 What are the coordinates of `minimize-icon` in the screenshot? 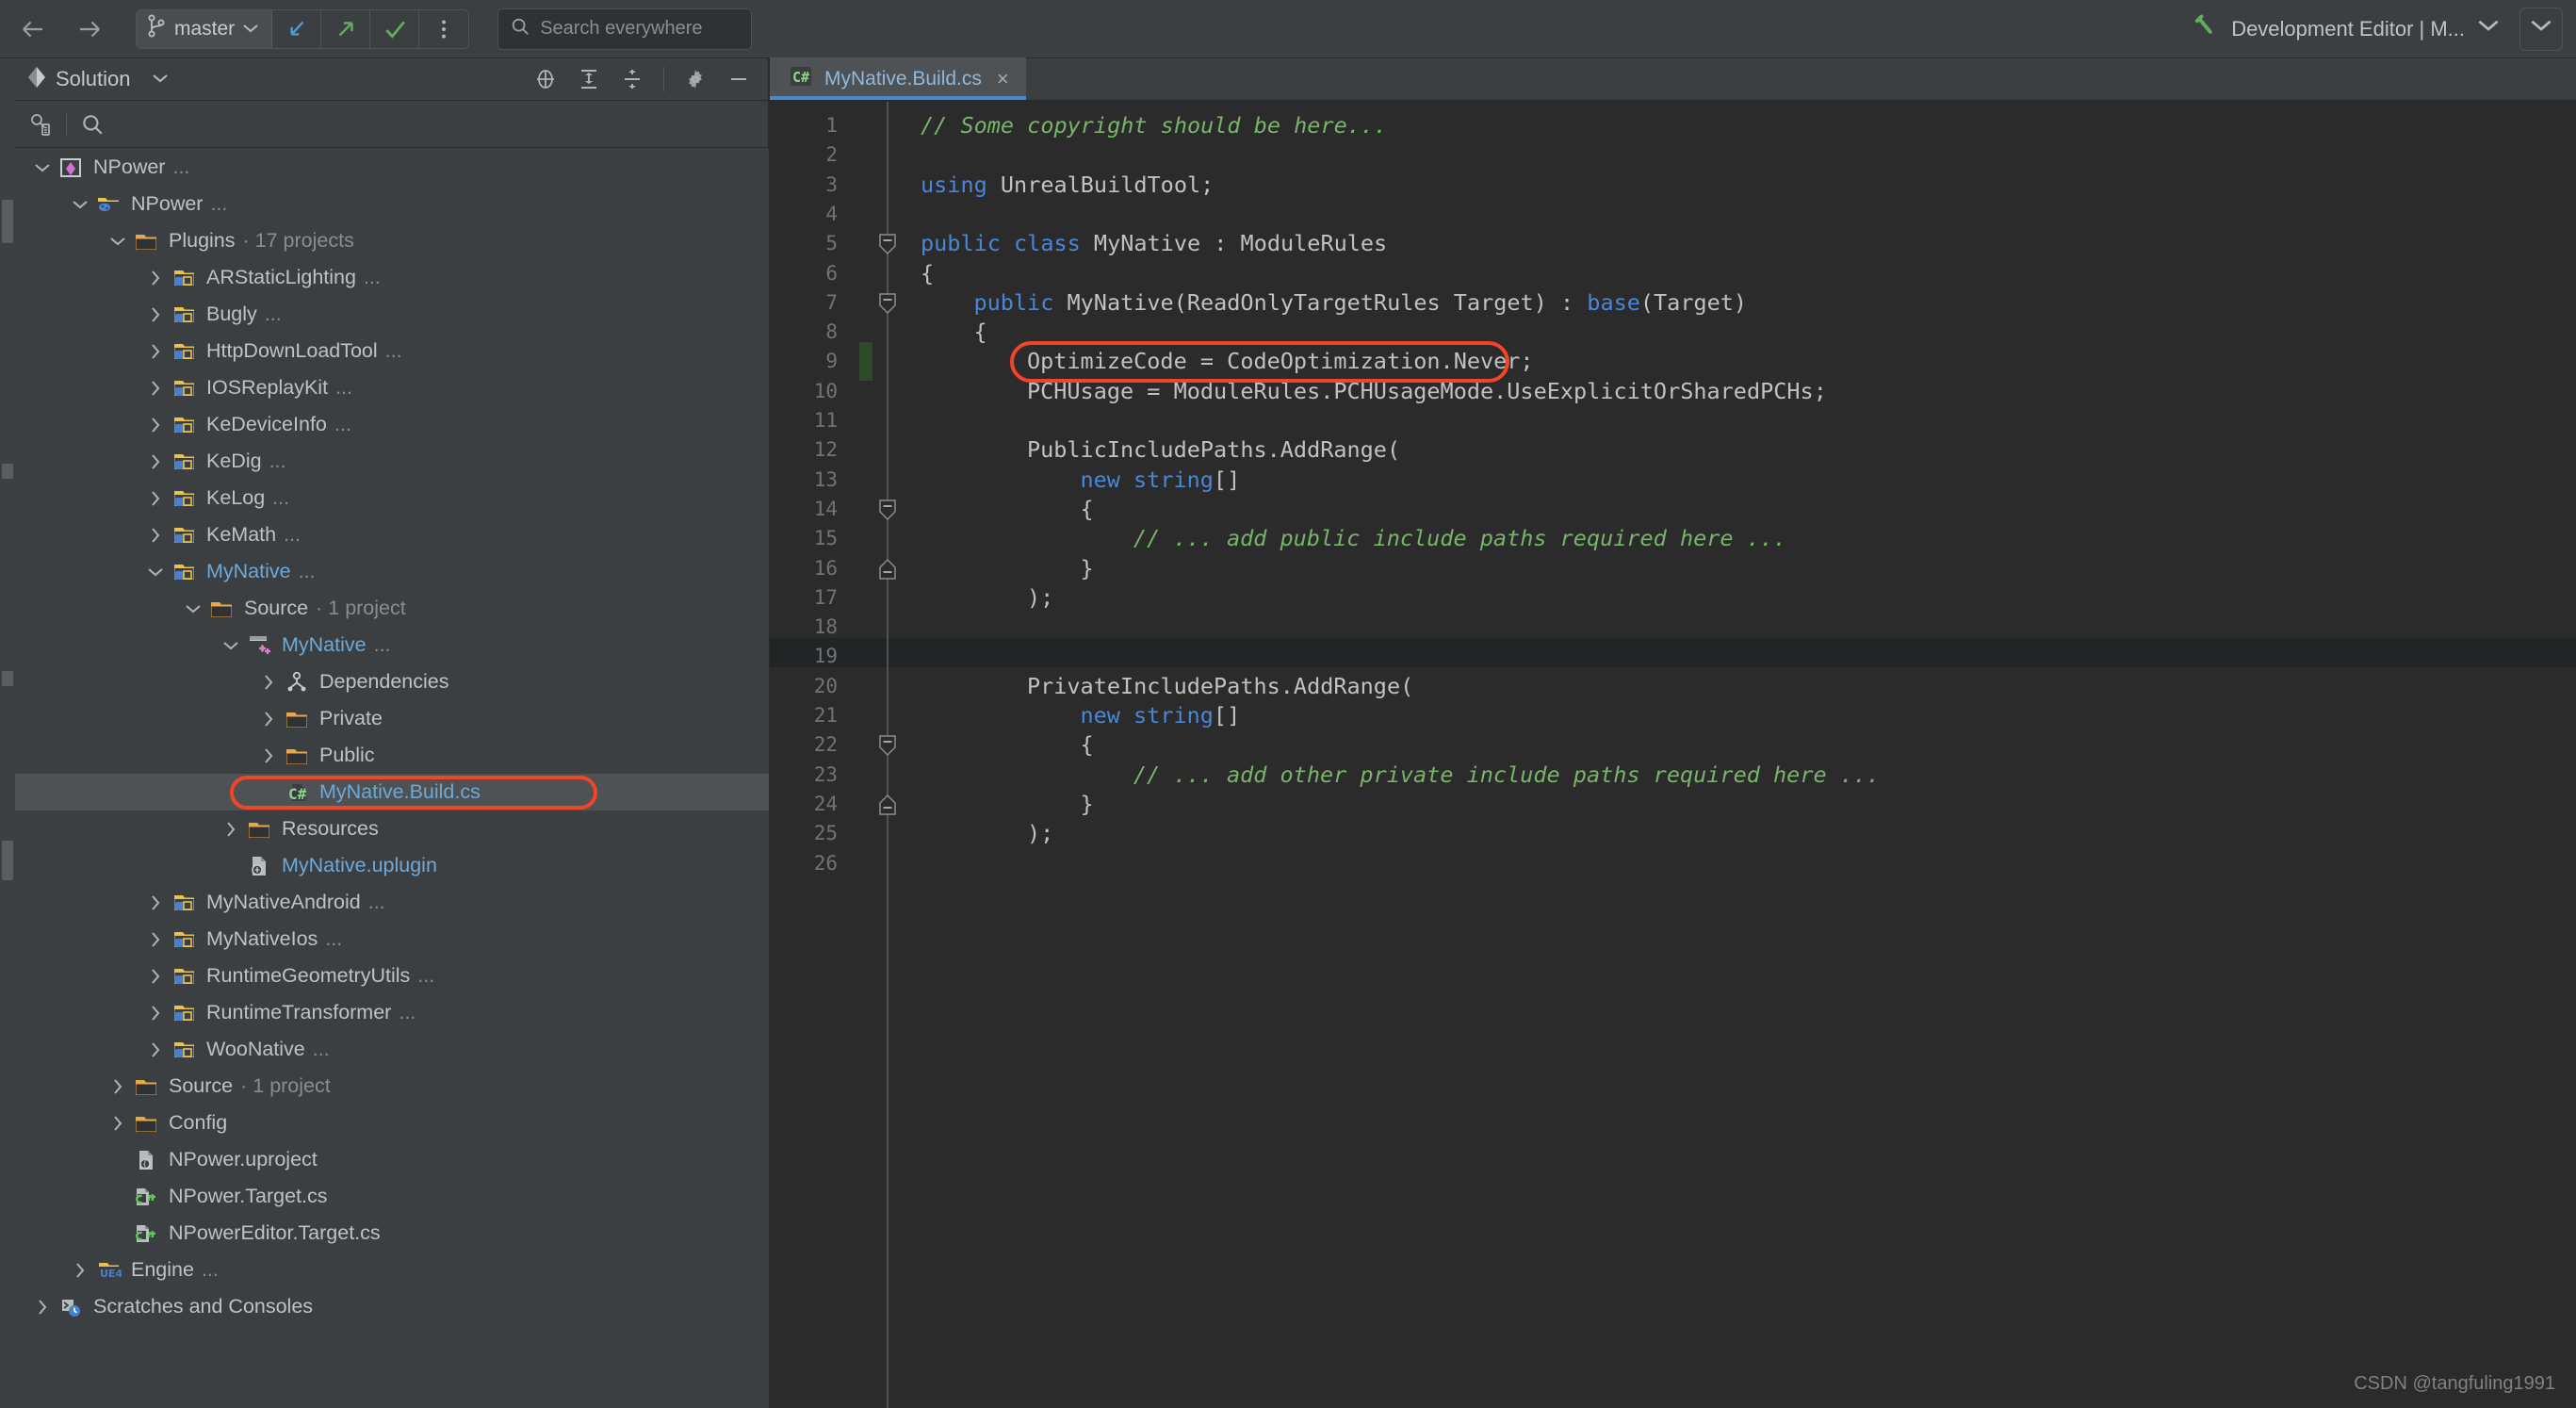 It's located at (738, 79).